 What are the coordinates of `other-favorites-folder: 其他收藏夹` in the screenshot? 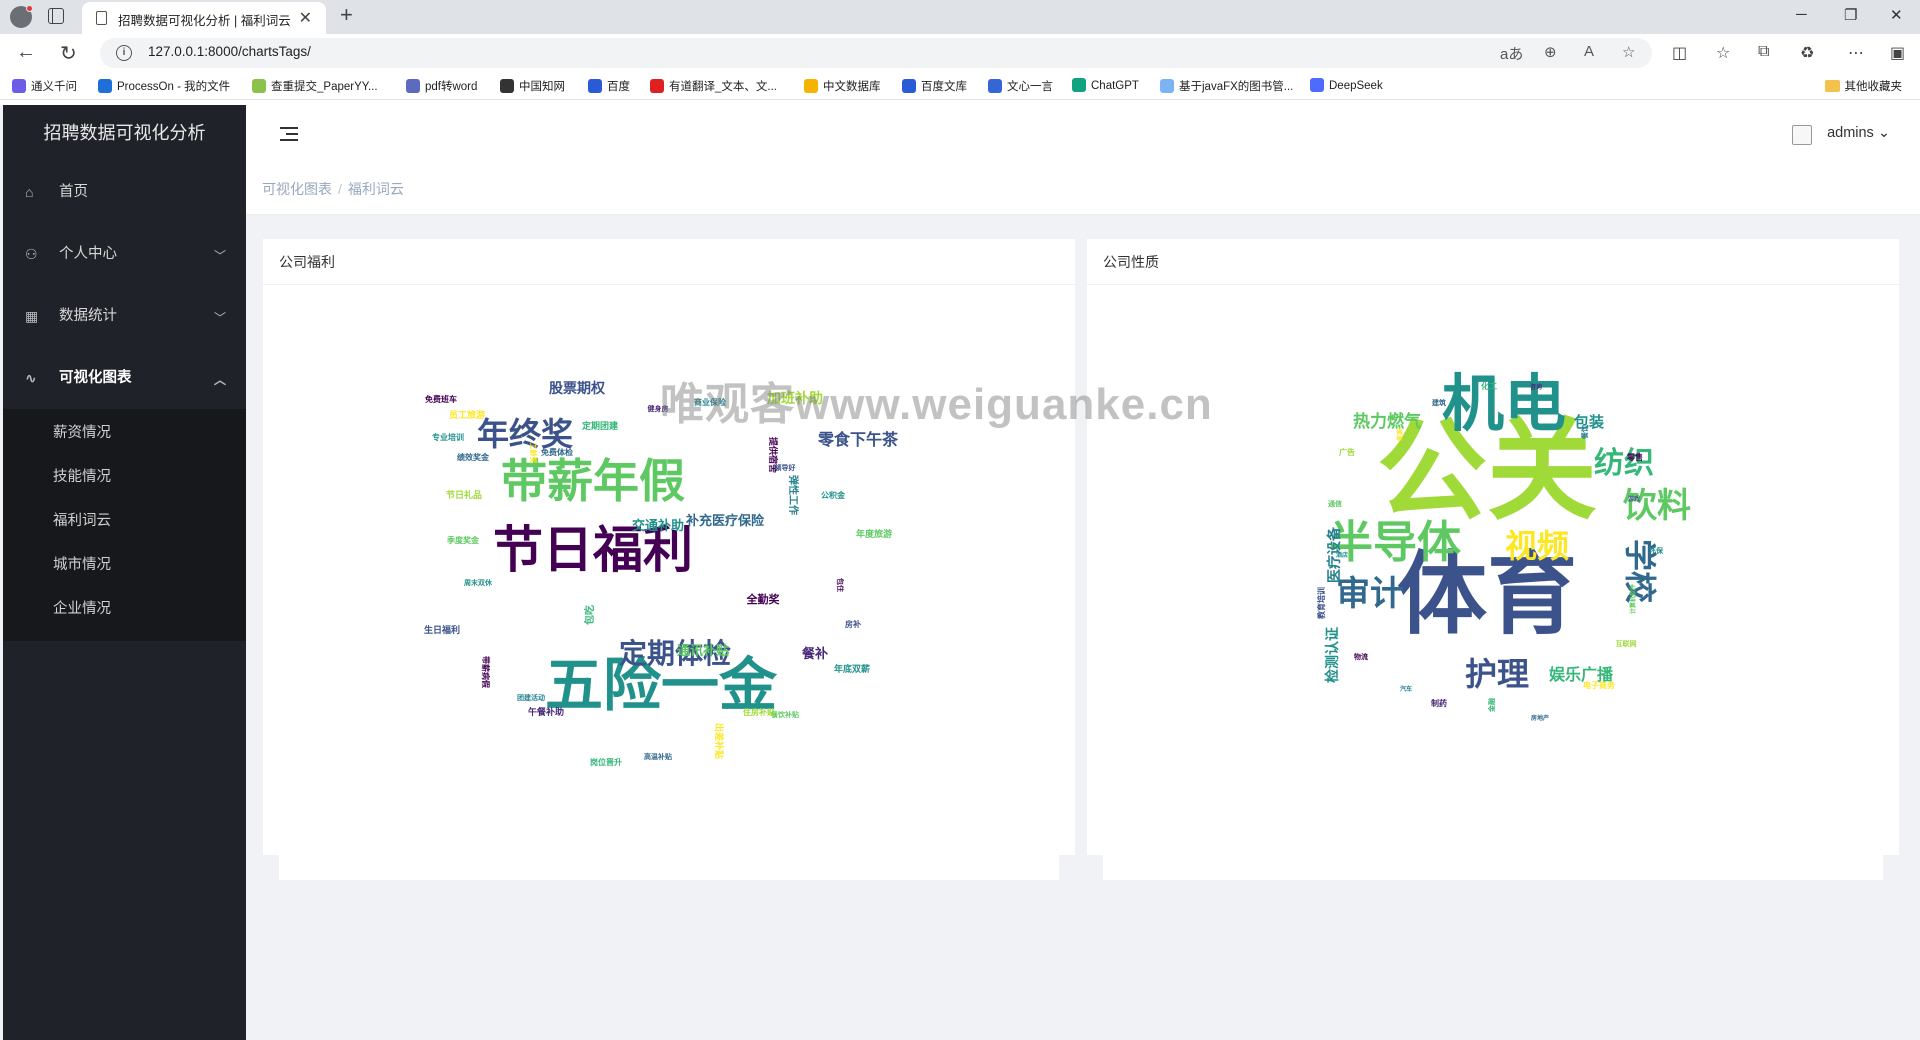 It's located at (1863, 86).